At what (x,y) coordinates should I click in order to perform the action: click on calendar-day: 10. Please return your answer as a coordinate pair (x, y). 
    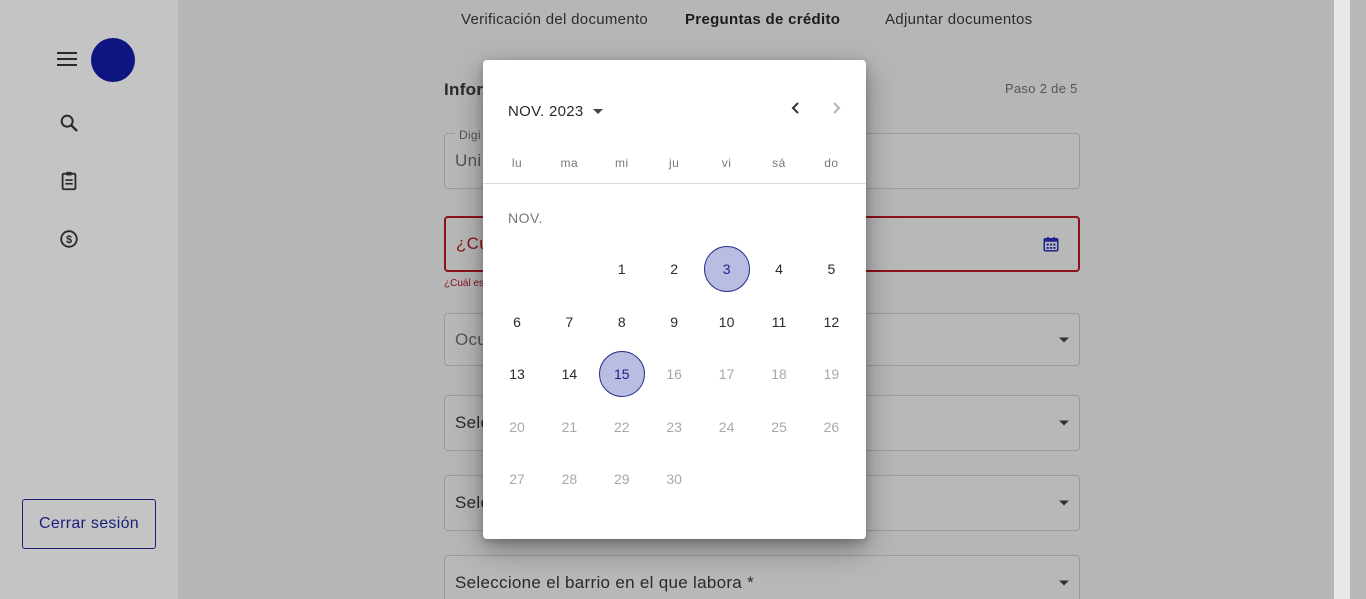
    Looking at the image, I should click on (727, 322).